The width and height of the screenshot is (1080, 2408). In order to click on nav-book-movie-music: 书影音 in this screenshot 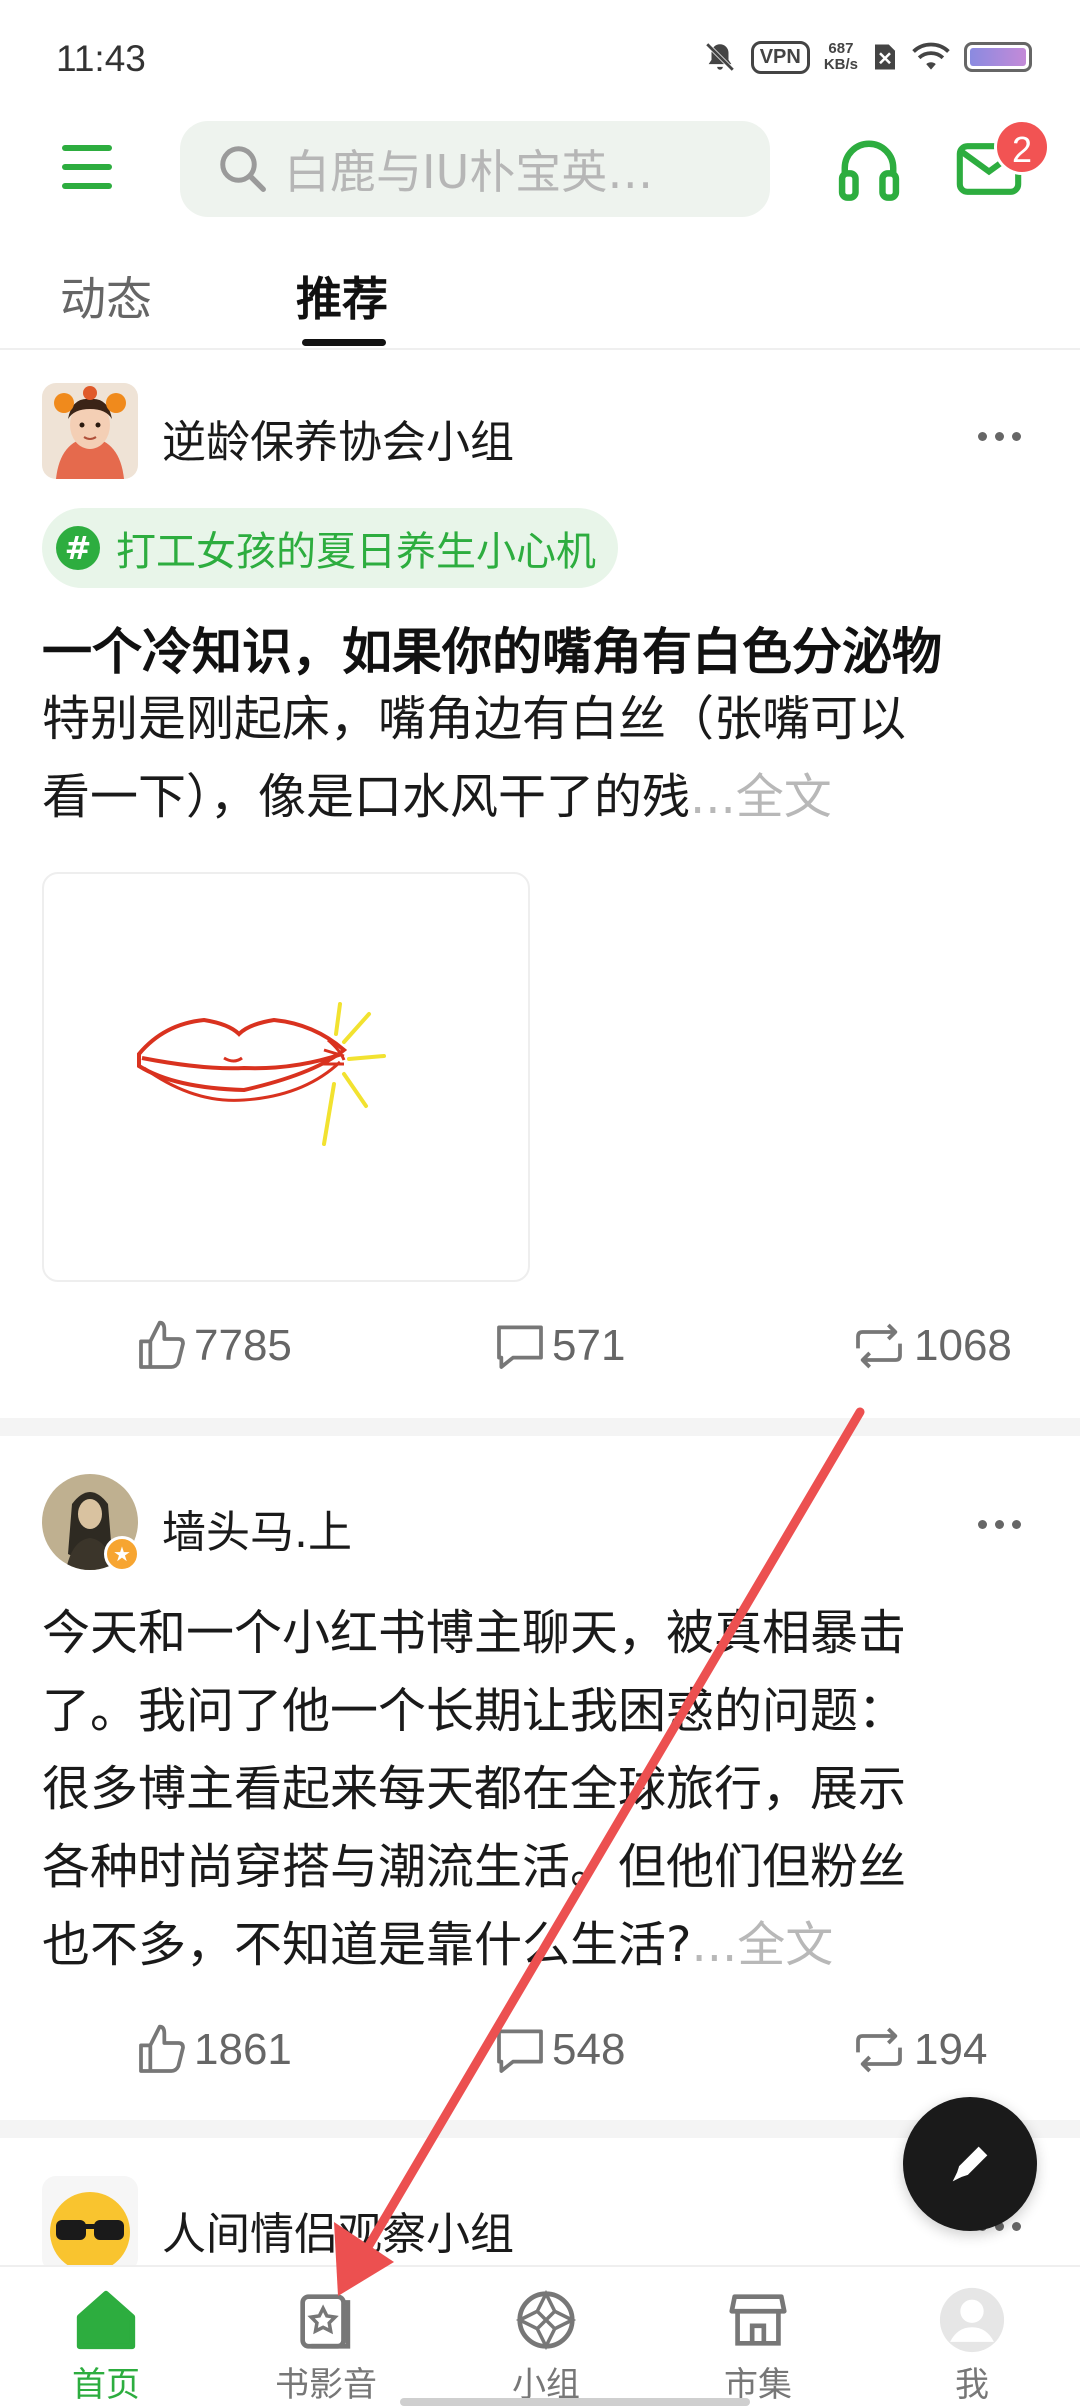, I will do `click(326, 2345)`.